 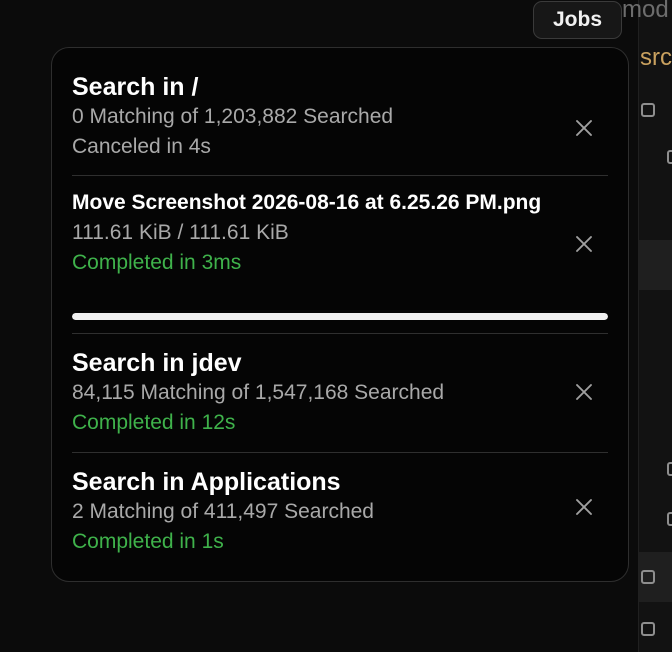 What do you see at coordinates (180, 232) in the screenshot?
I see `job-detail: 111.61 KiB / 111.61 KiB` at bounding box center [180, 232].